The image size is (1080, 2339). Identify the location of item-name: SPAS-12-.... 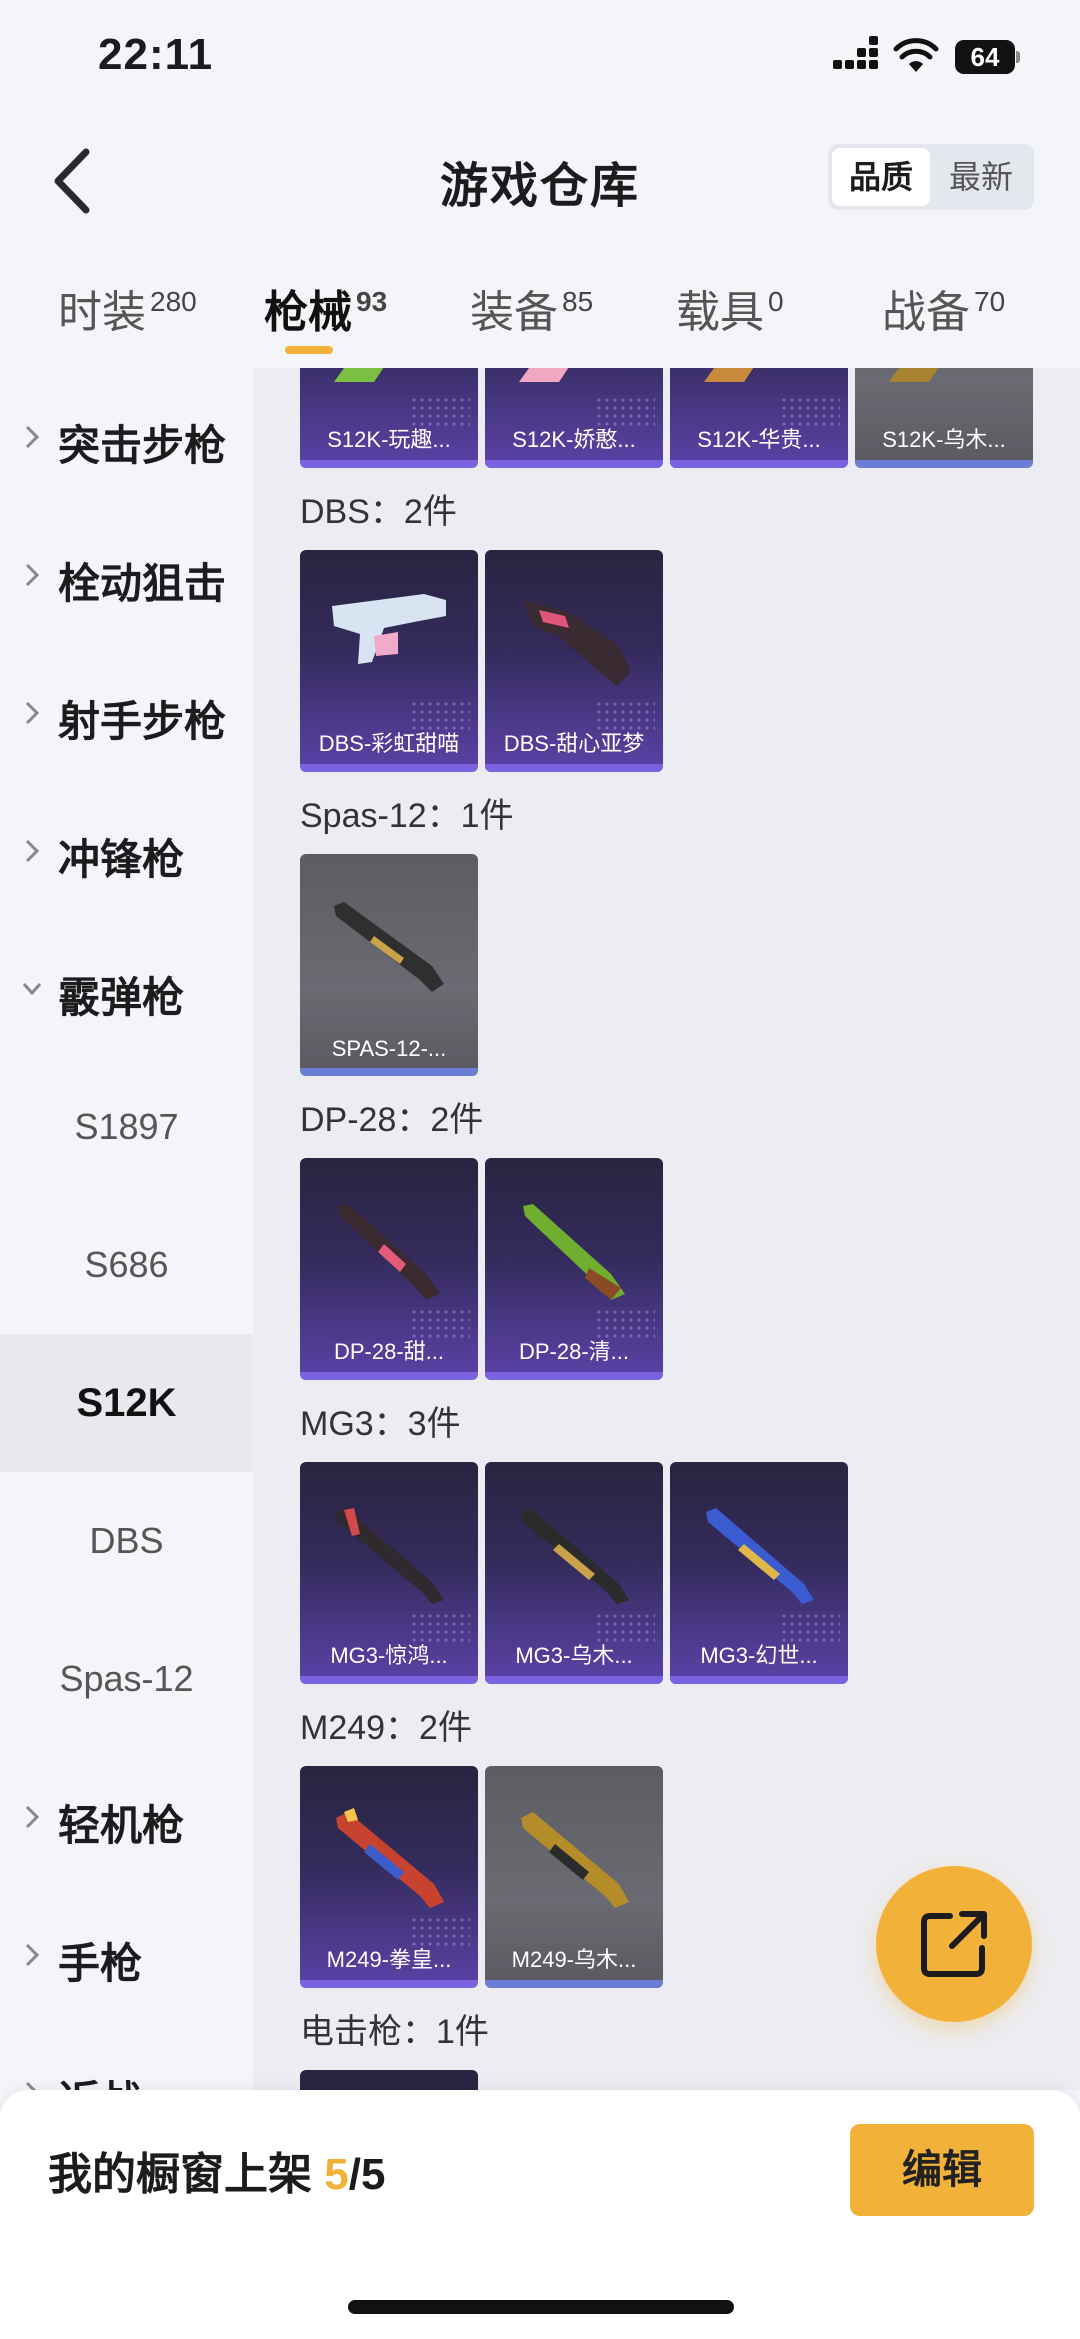
(389, 1048).